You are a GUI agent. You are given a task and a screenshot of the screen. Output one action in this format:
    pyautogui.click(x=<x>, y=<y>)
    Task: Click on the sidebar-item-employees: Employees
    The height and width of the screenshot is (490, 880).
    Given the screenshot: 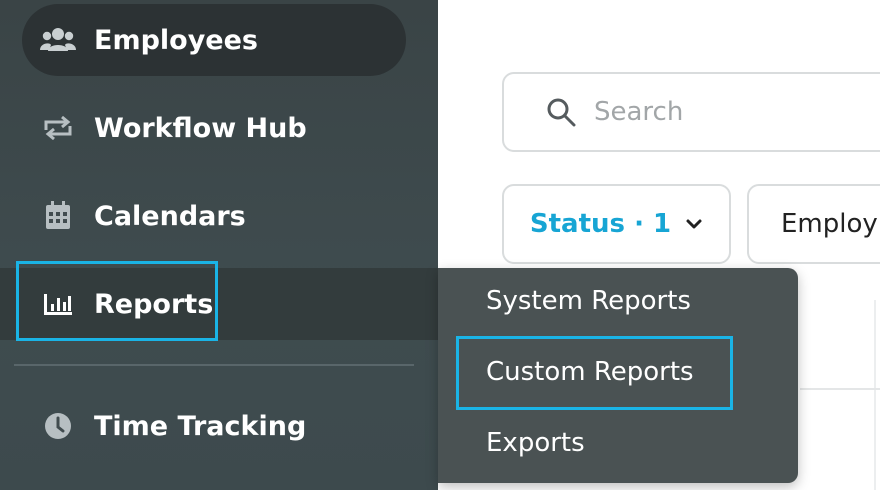 What is the action you would take?
    pyautogui.click(x=214, y=40)
    